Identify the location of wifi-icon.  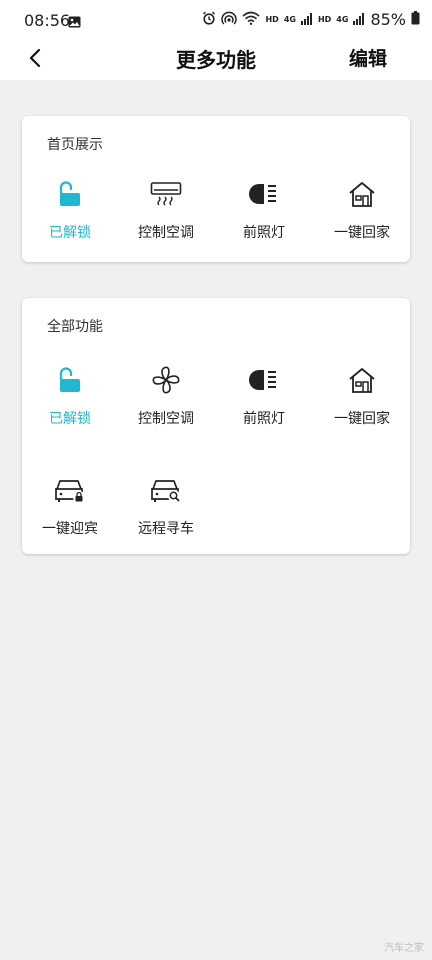
(251, 19).